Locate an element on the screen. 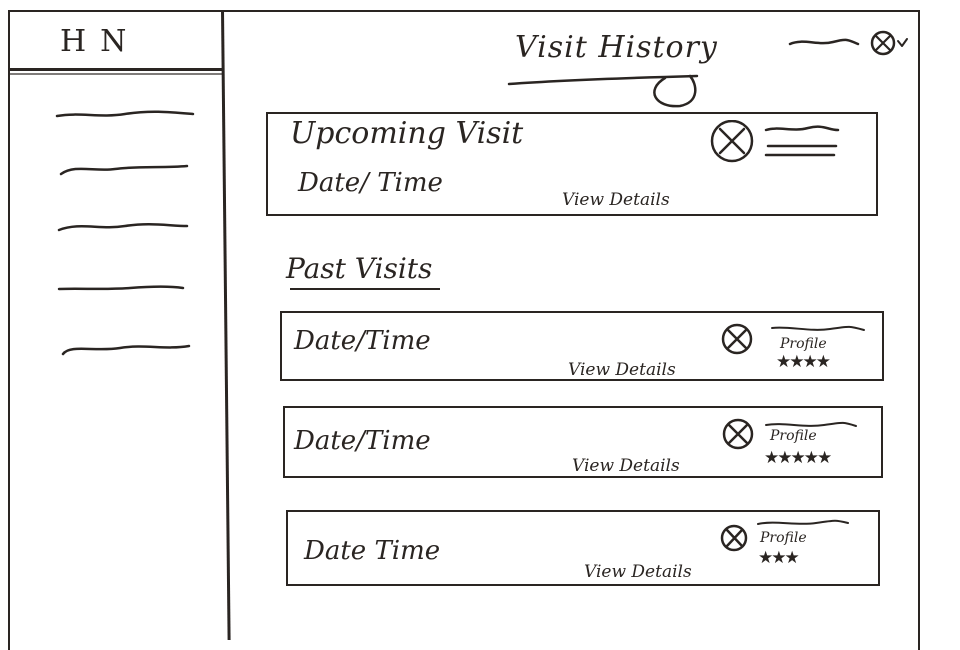 Image resolution: width=960 pixels, height=650 pixels. title-underline is located at coordinates (603, 91).